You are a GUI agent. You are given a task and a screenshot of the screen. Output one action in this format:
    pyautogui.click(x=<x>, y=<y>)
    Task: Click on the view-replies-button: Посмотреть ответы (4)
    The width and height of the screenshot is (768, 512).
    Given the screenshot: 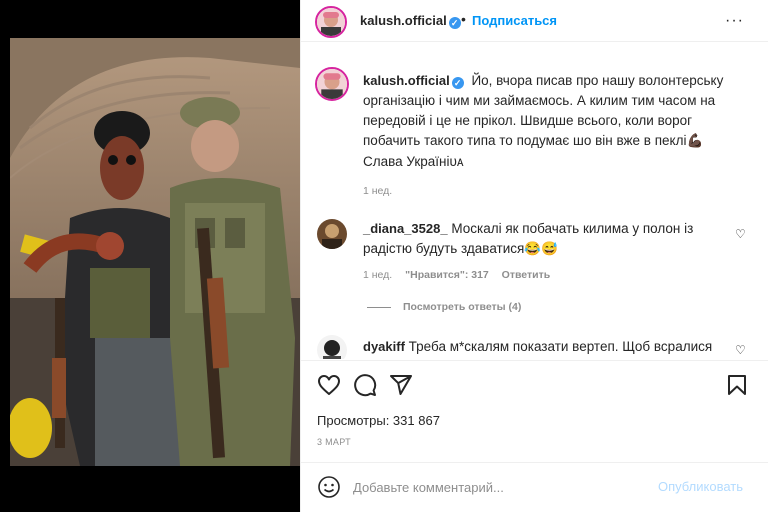 What is the action you would take?
    pyautogui.click(x=444, y=307)
    